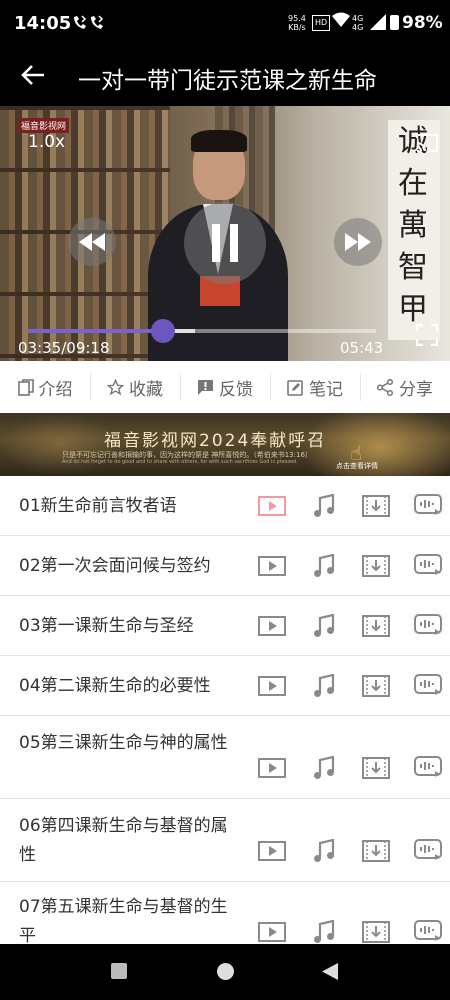  Describe the element at coordinates (321, 23) in the screenshot. I see `hd-badge: HD` at that location.